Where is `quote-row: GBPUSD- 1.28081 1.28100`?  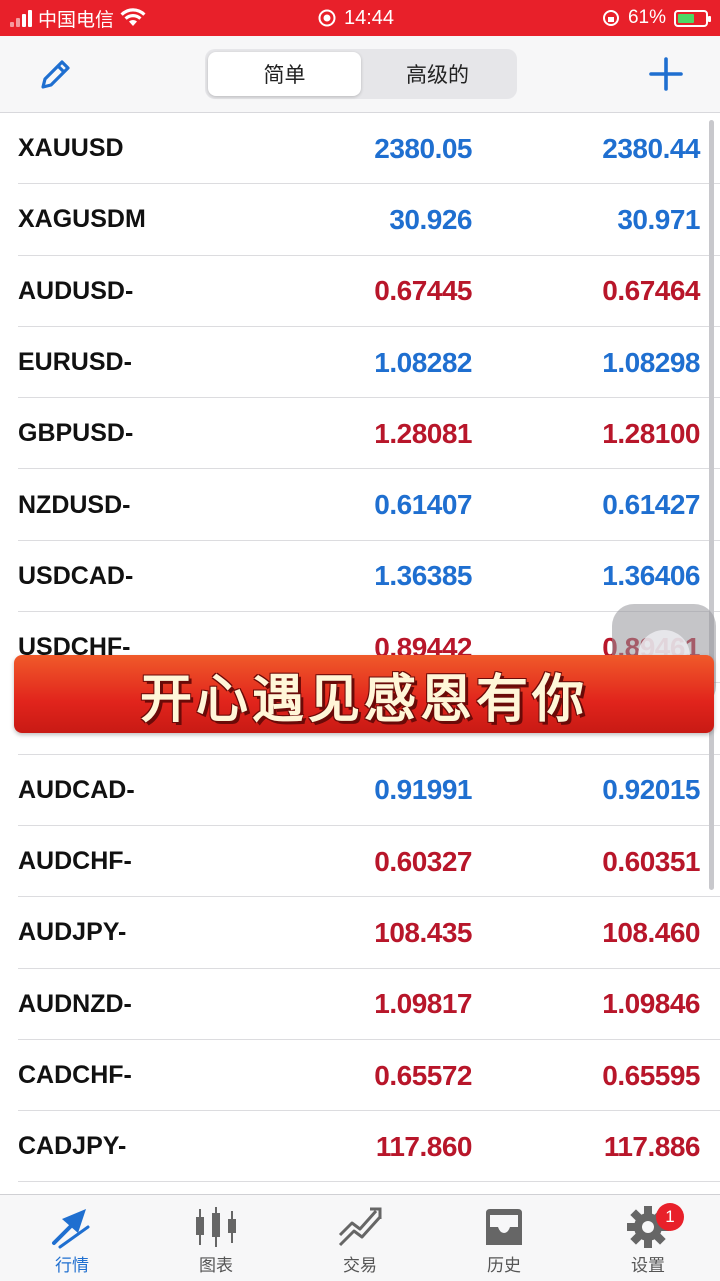 quote-row: GBPUSD- 1.28081 1.28100 is located at coordinates (360, 434).